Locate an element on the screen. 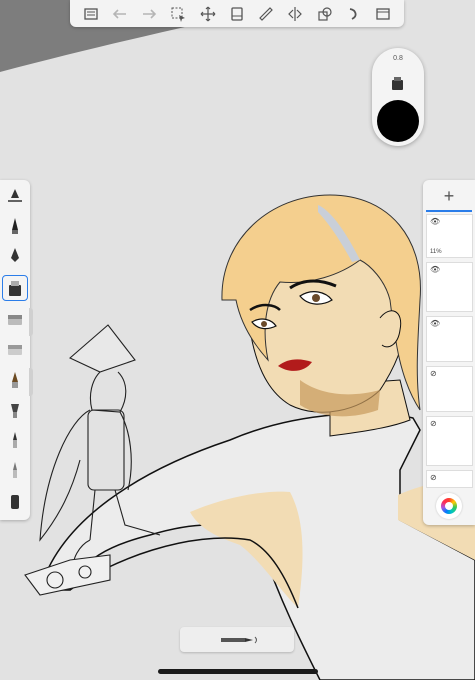 The image size is (475, 680). pressure-indicator is located at coordinates (237, 639).